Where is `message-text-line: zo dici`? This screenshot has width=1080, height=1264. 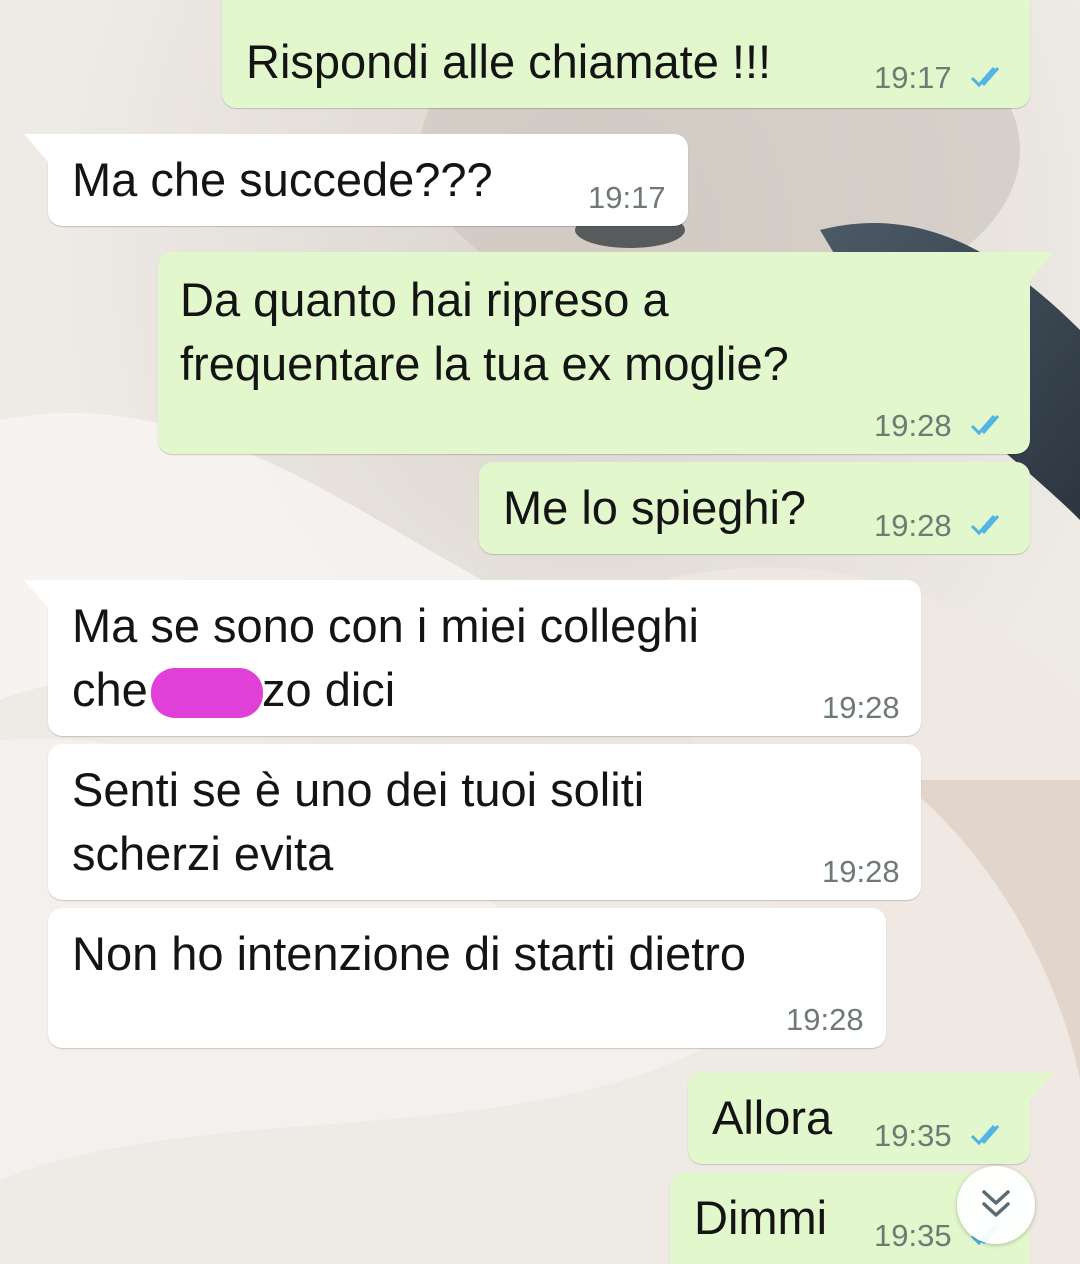
message-text-line: zo dici is located at coordinates (329, 689).